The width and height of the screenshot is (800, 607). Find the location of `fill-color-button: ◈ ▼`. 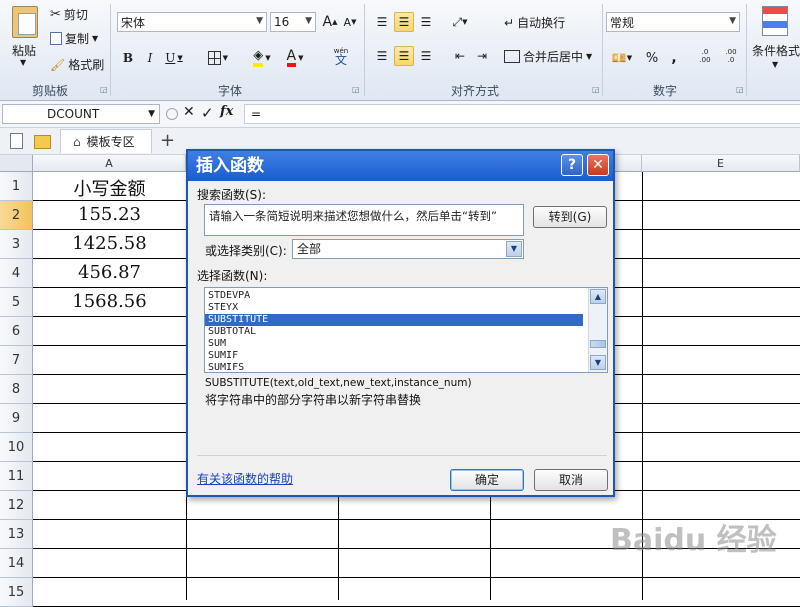

fill-color-button: ◈ ▼ is located at coordinates (262, 58).